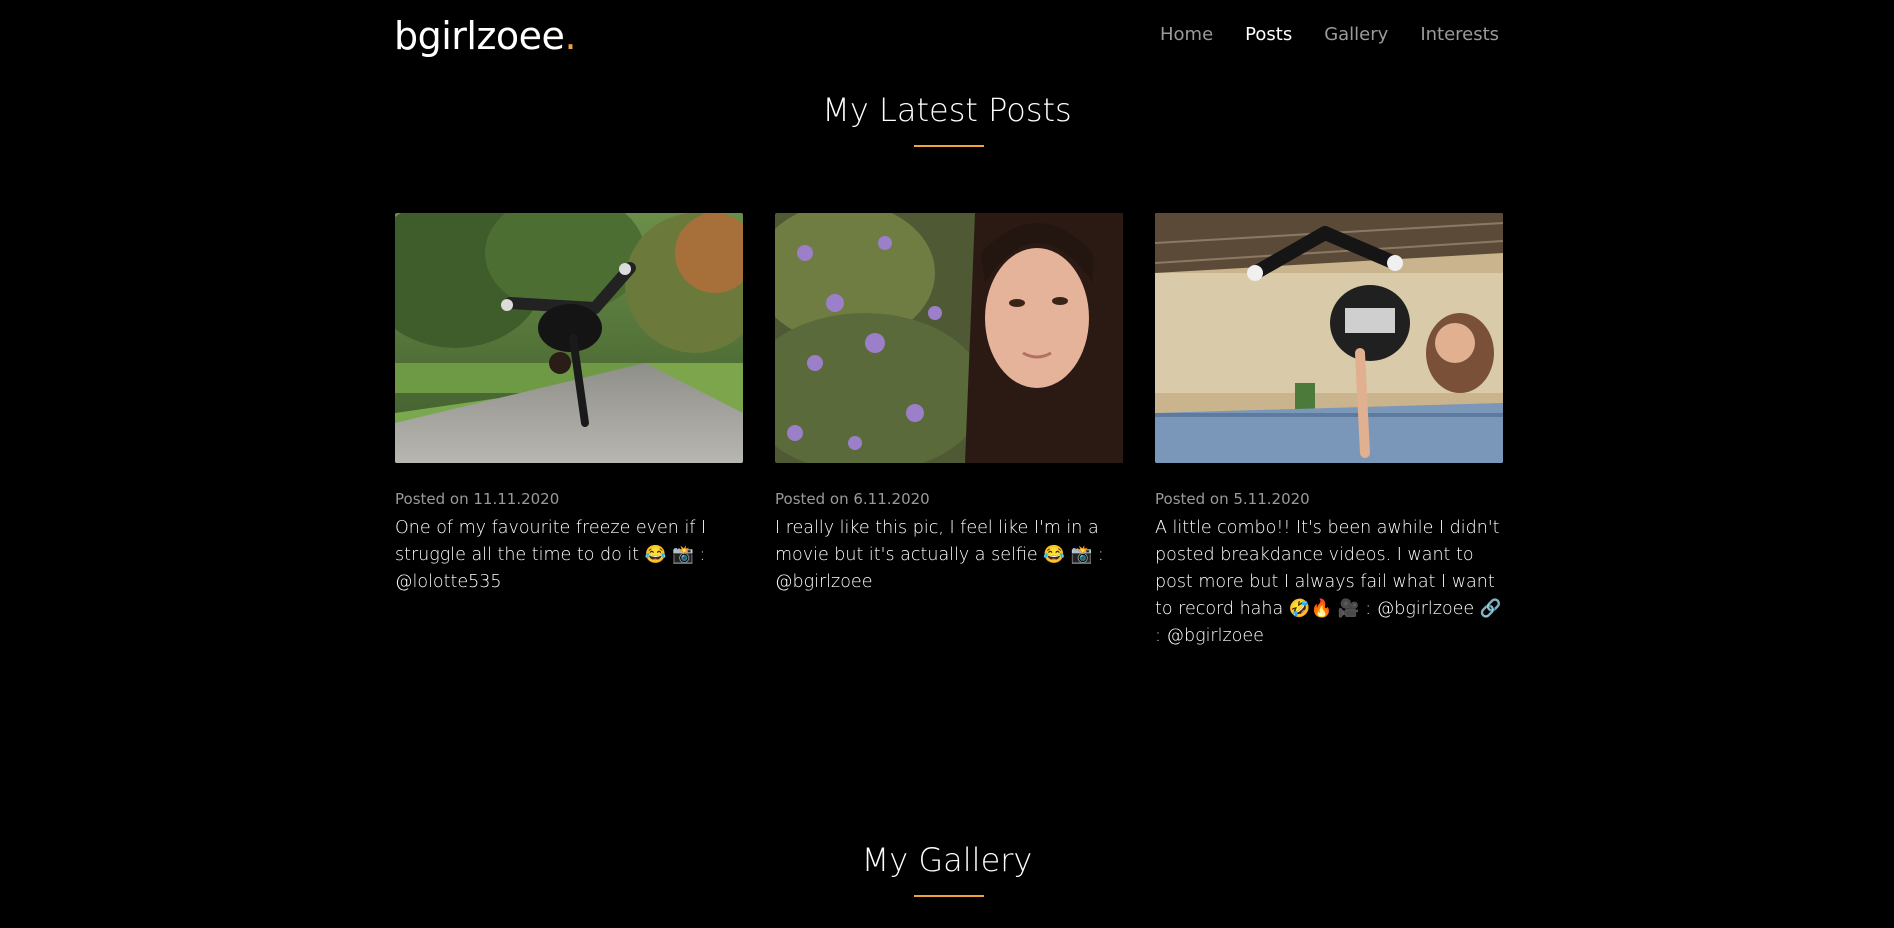  I want to click on post-meta: Posted on 6.11.2020, so click(949, 499).